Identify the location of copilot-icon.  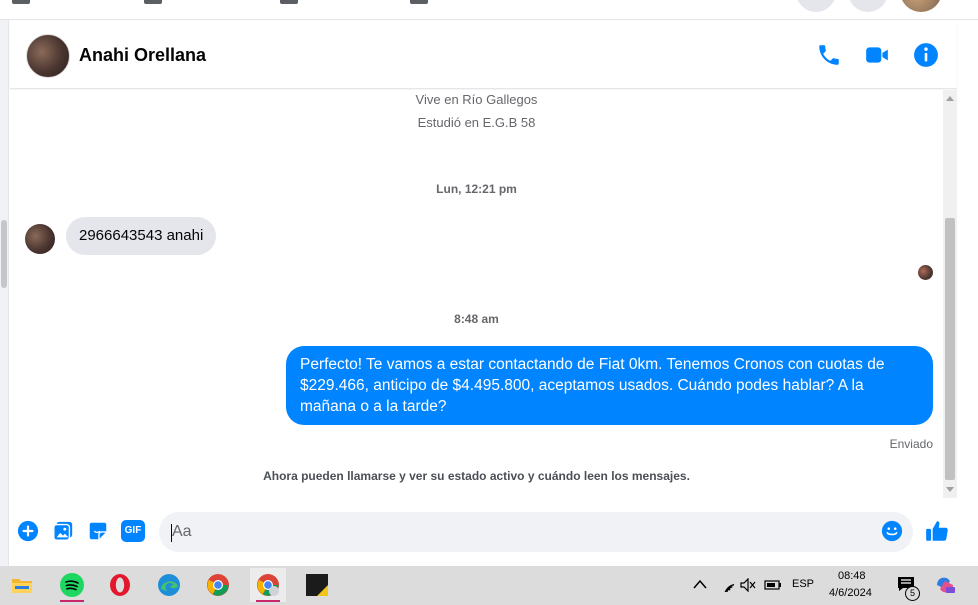
(945, 585).